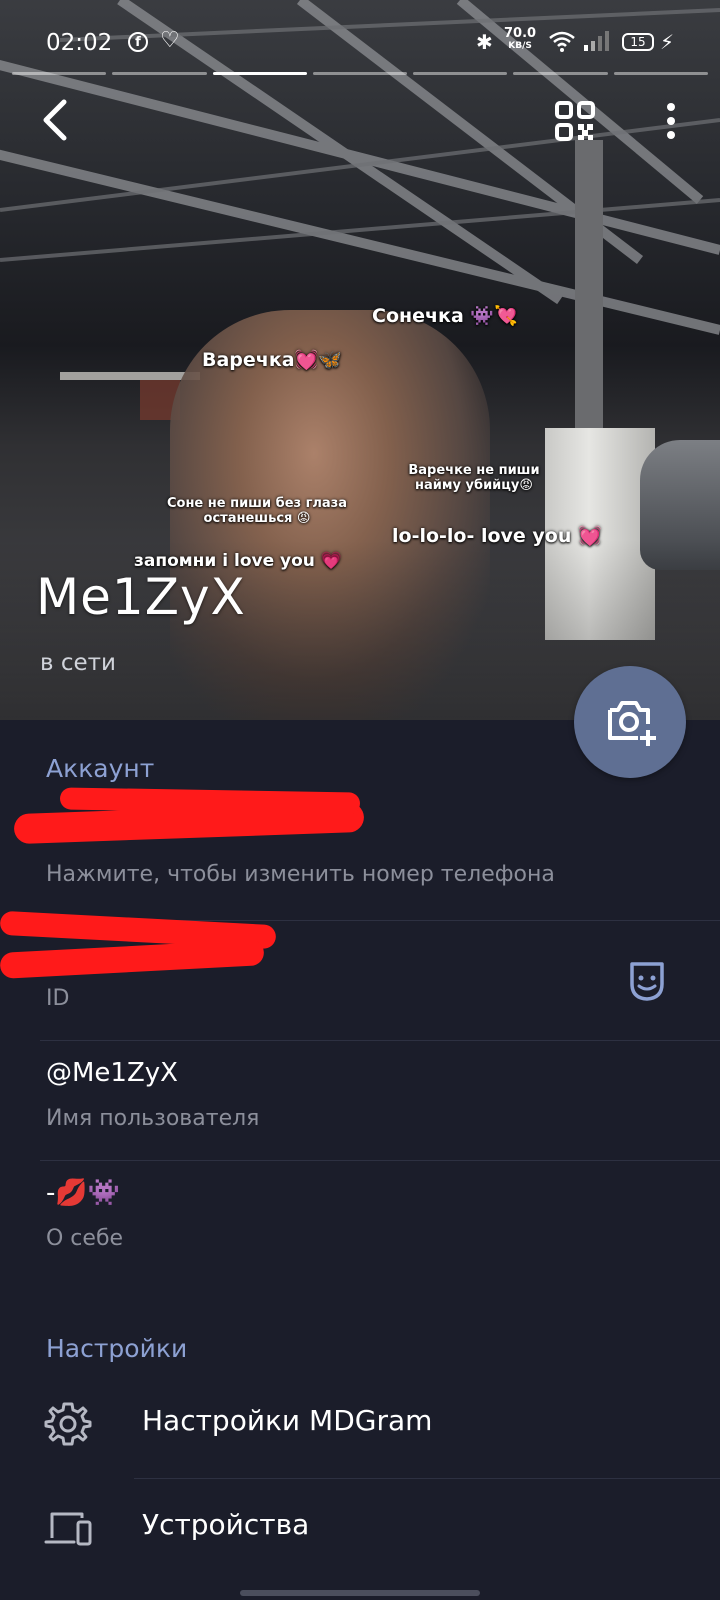 This screenshot has height=1600, width=720. What do you see at coordinates (68, 1424) in the screenshot?
I see `gear-icon` at bounding box center [68, 1424].